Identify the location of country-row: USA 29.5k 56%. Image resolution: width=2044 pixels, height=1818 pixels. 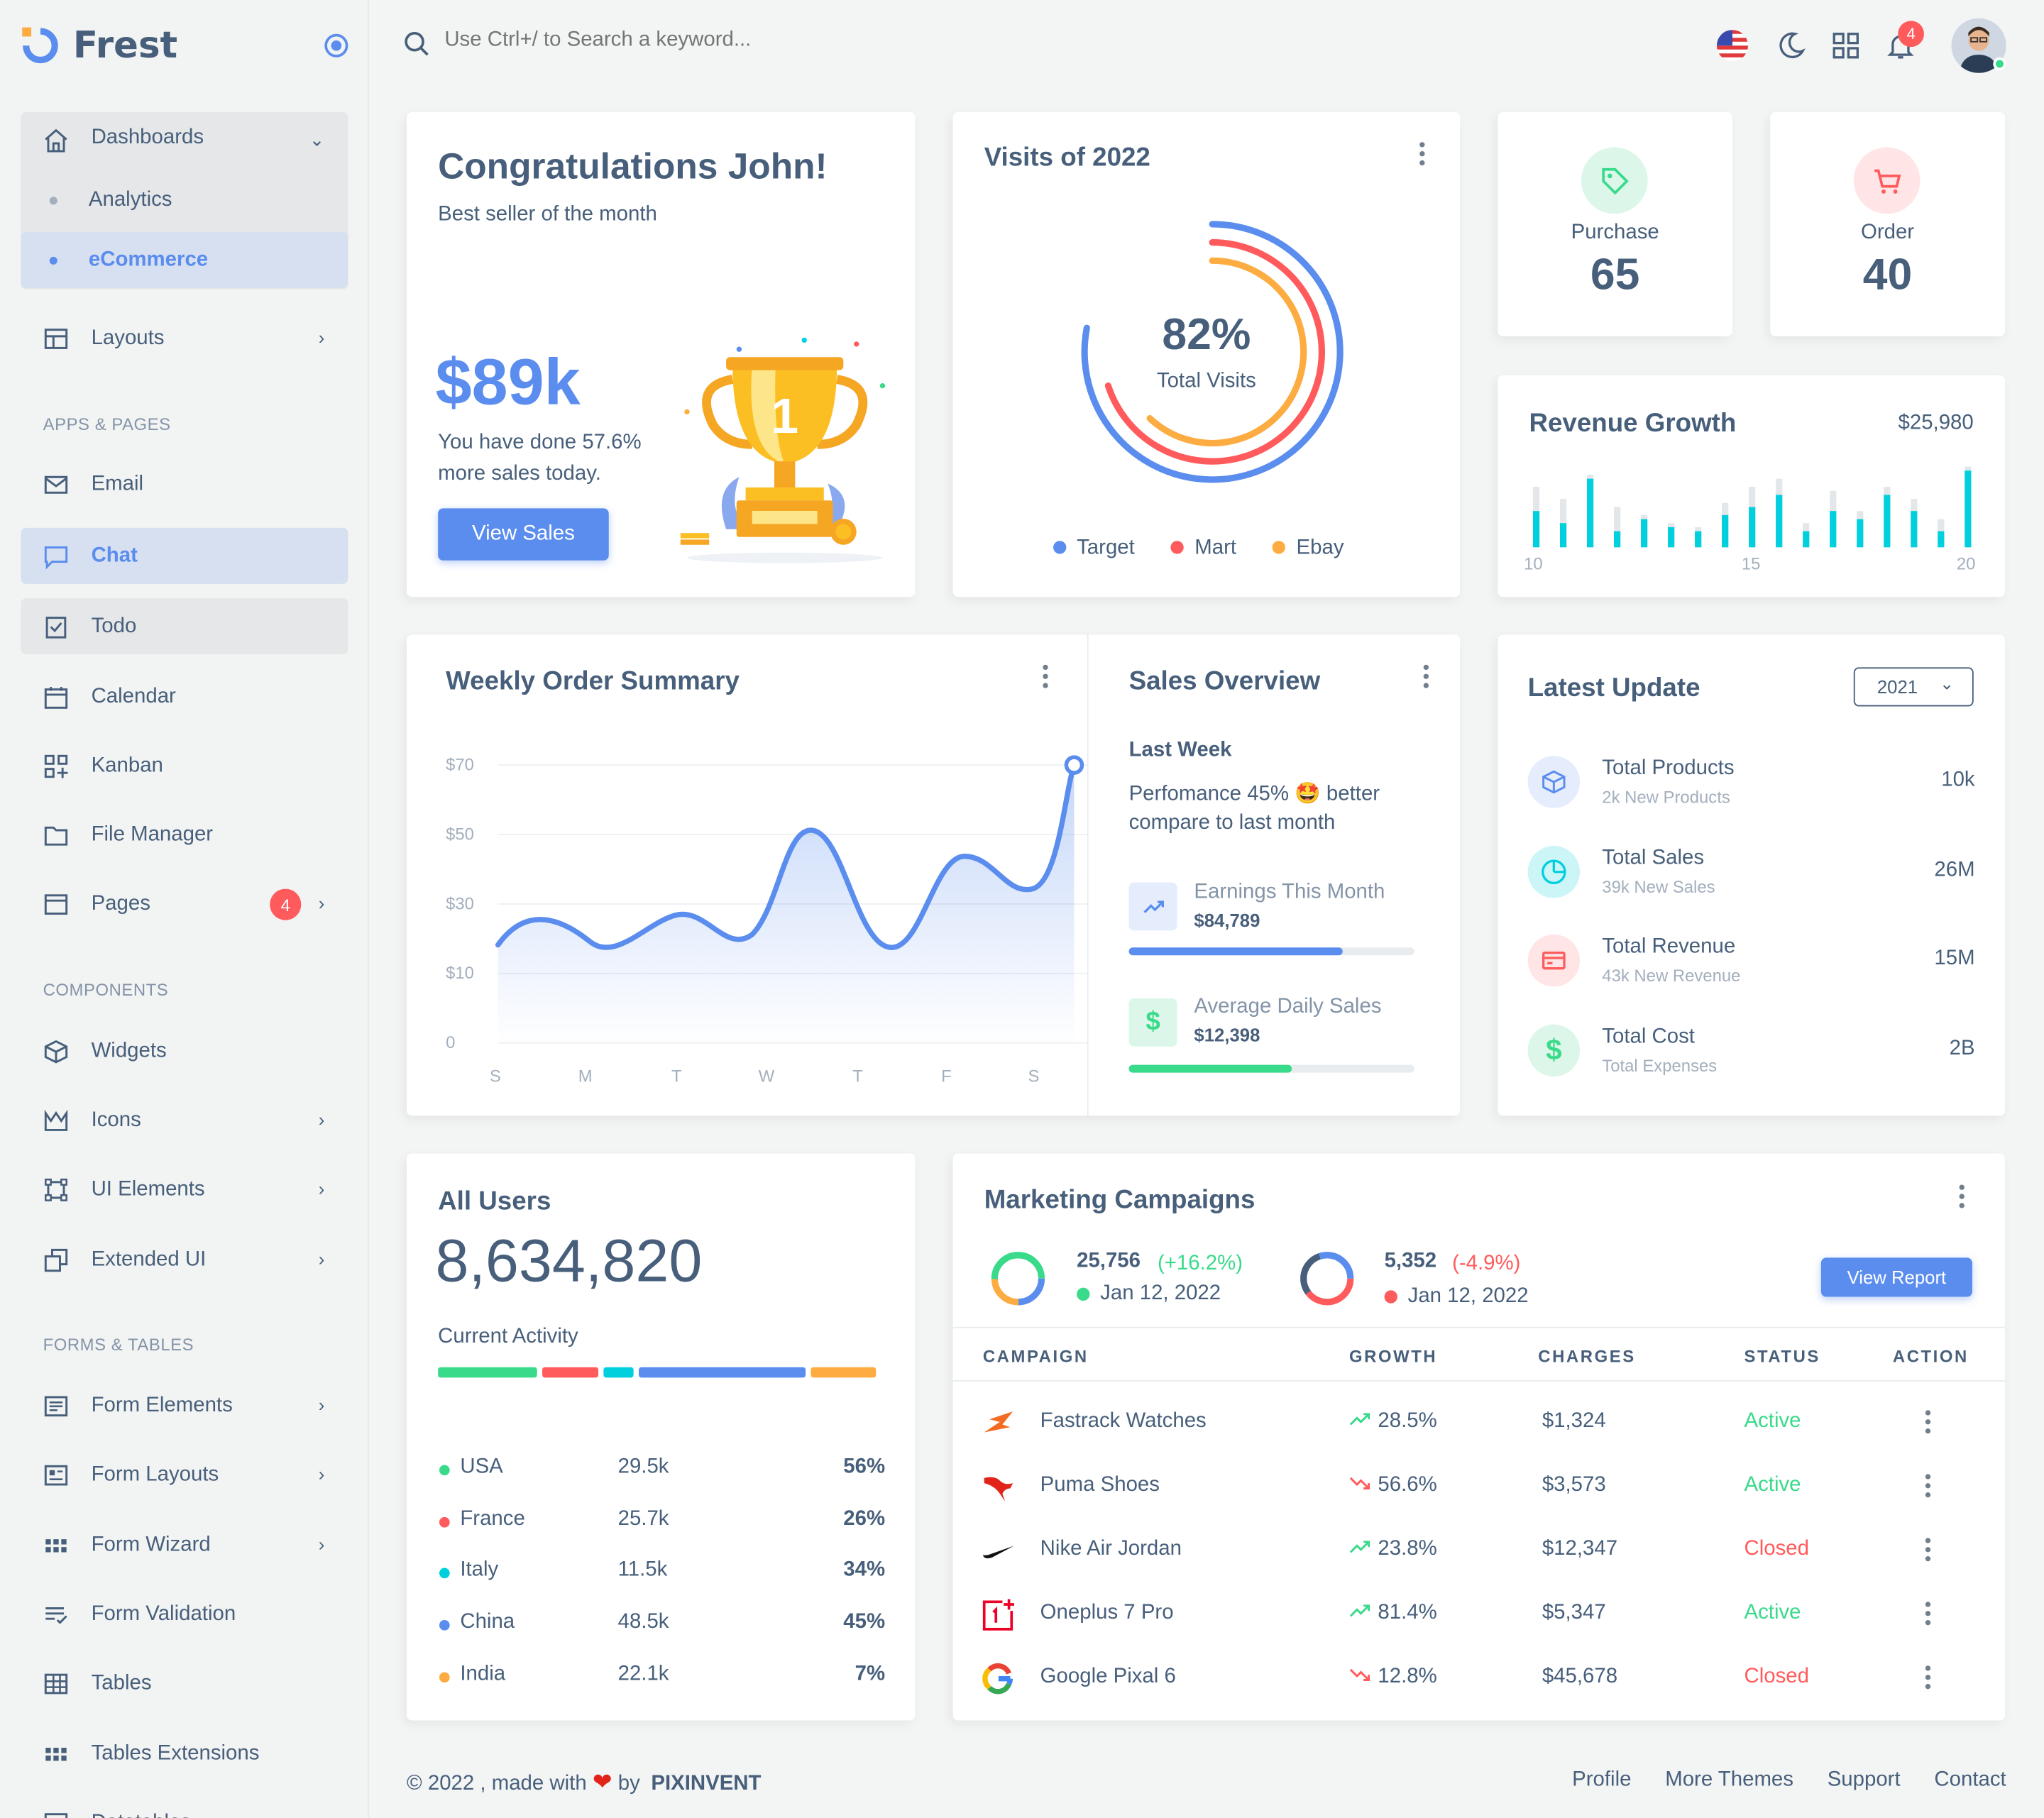
(662, 1470).